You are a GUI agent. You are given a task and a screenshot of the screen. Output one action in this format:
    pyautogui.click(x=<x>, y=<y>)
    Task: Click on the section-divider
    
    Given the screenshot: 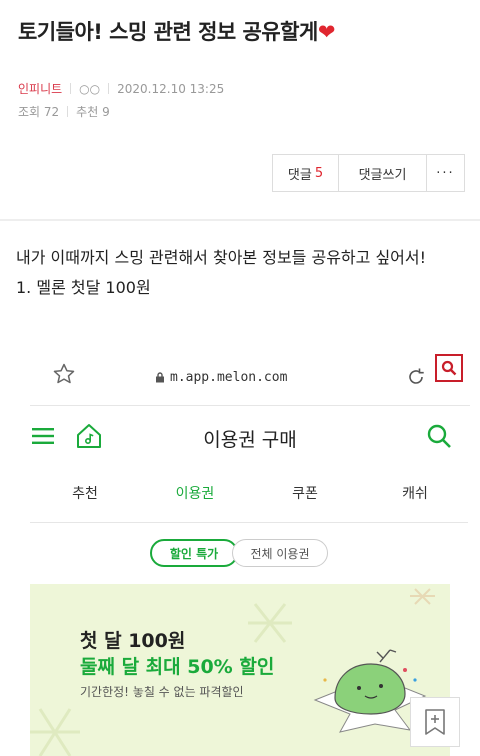 What is the action you would take?
    pyautogui.click(x=240, y=220)
    